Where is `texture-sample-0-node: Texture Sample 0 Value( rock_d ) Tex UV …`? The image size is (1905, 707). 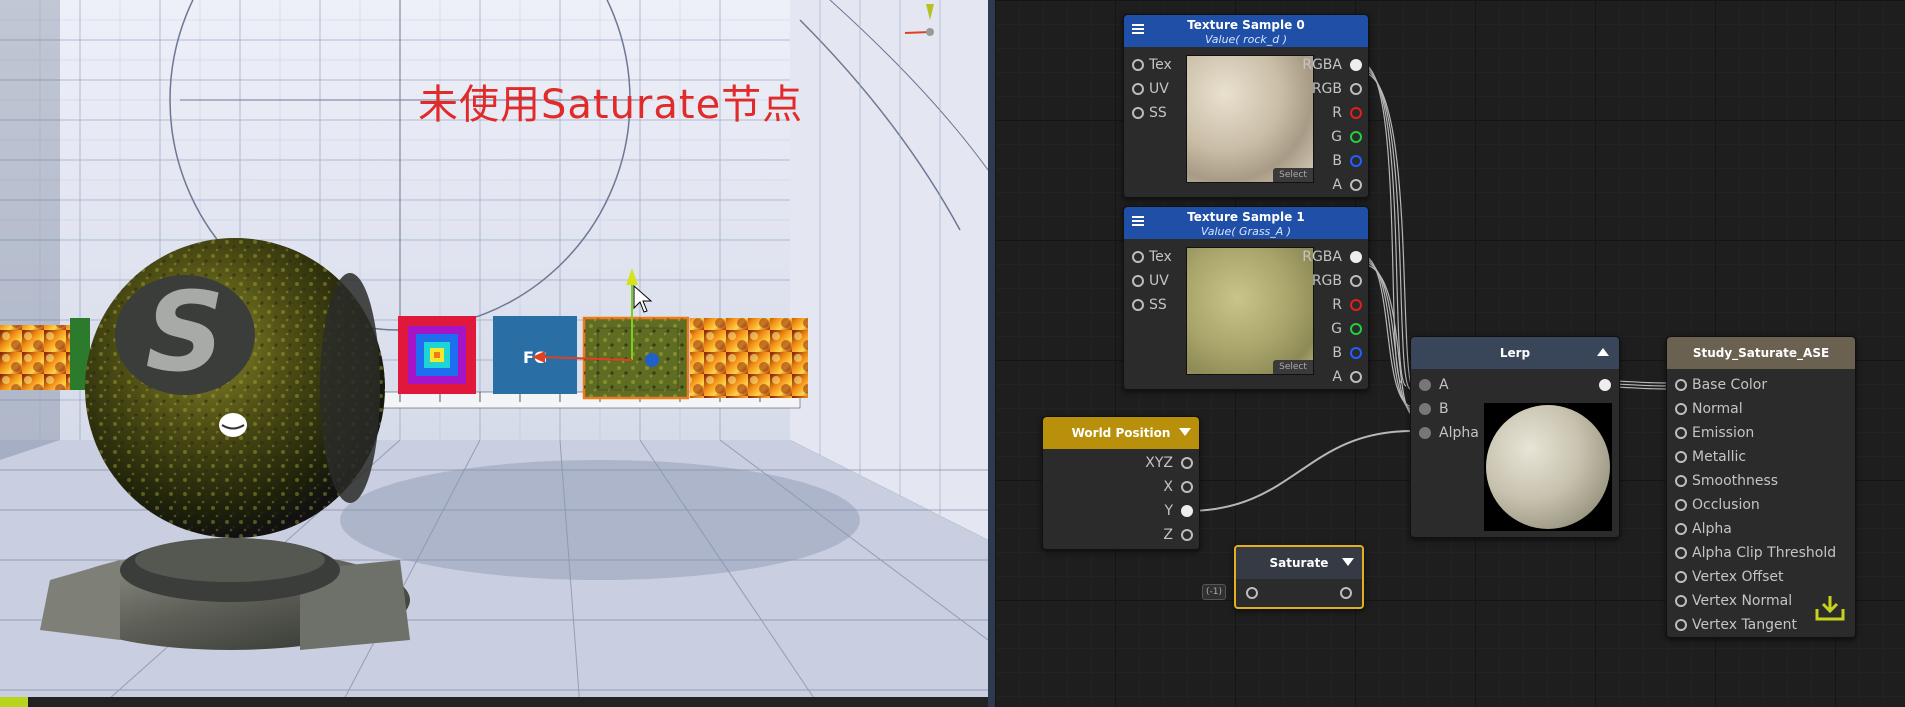
texture-sample-0-node: Texture Sample 0 Value( rock_d ) Tex UV … is located at coordinates (1246, 106).